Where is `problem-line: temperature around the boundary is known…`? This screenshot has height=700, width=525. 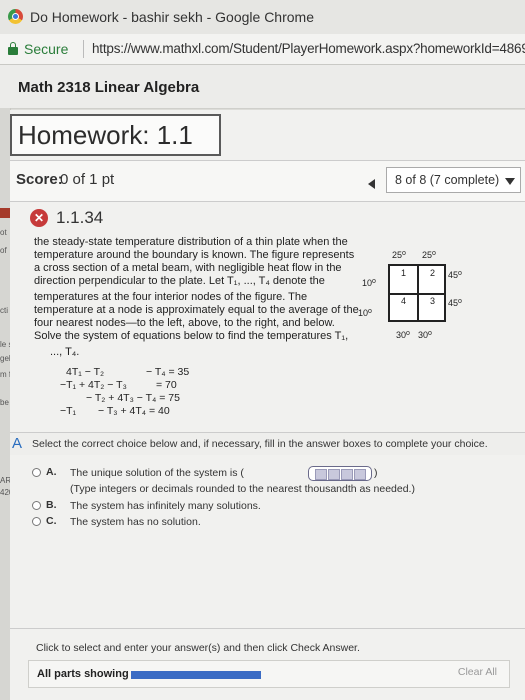 problem-line: temperature around the boundary is known… is located at coordinates (194, 255).